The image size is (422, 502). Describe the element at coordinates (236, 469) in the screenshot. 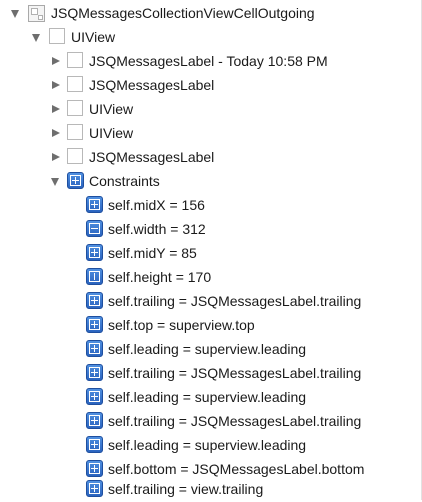

I see `constraint-label: self.bottom = JSQMessagesLabel.bottom` at that location.